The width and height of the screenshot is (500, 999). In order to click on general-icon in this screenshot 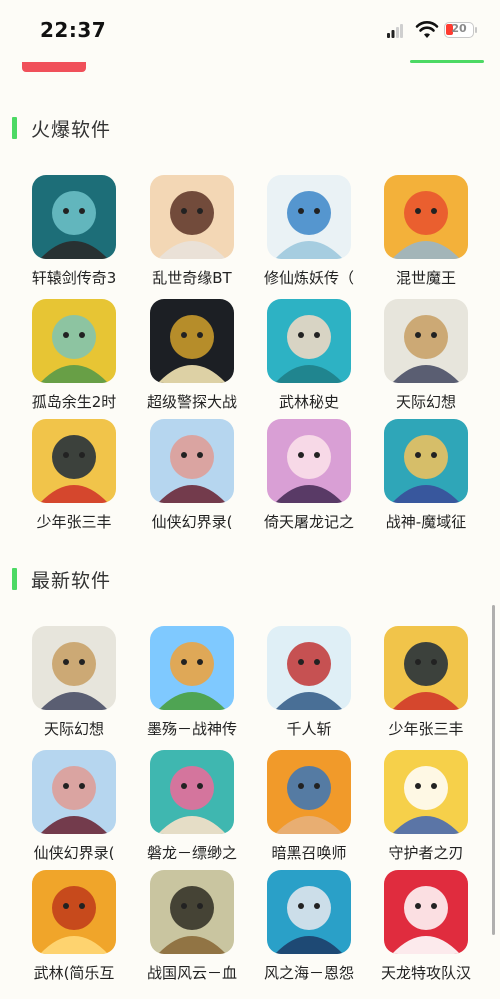, I will do `click(192, 912)`.